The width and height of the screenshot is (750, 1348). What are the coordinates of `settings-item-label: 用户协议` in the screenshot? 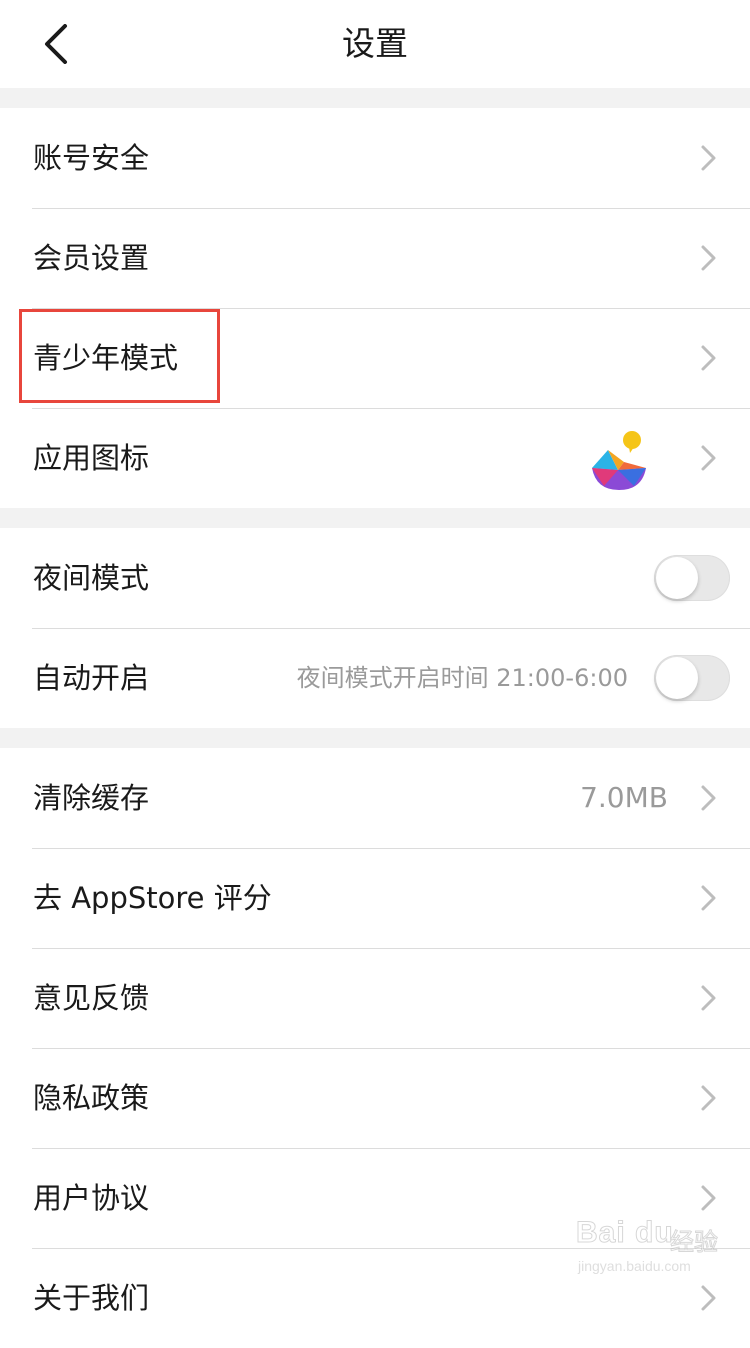 It's located at (91, 1198).